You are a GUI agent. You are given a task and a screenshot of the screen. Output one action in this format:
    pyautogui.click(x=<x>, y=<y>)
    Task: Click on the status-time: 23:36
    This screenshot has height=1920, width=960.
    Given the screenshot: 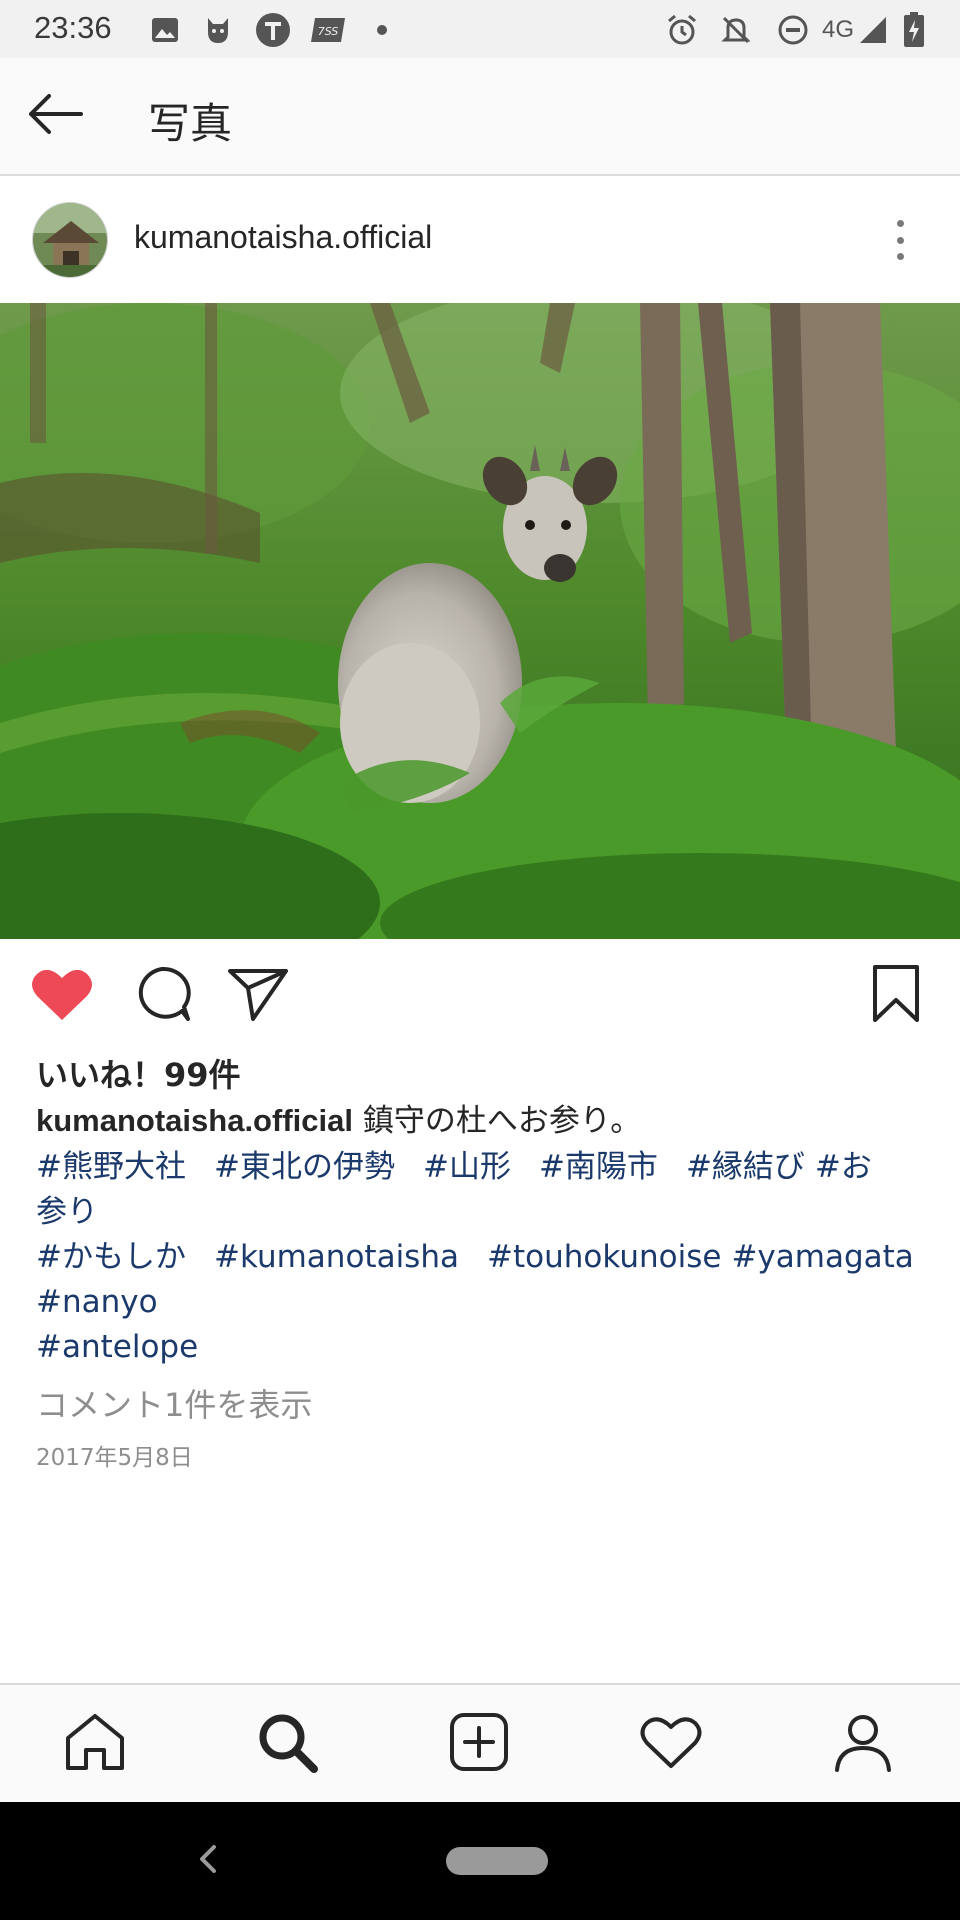 What is the action you would take?
    pyautogui.click(x=73, y=27)
    